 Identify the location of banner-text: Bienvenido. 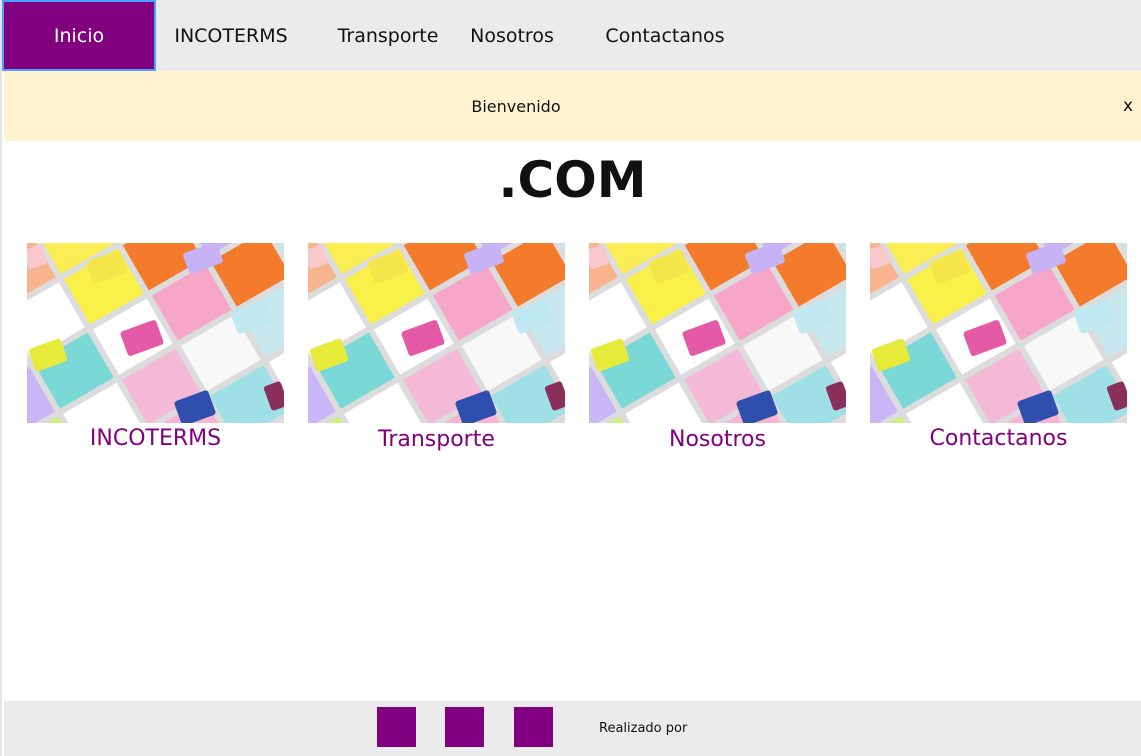
(516, 106).